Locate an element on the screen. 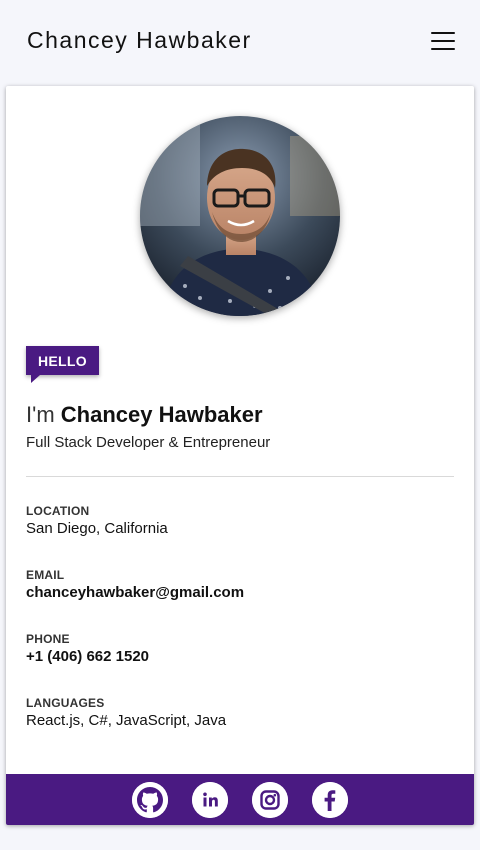 This screenshot has height=850, width=480. info-email: EMAIL chanceyhawbaker@gmail.com is located at coordinates (135, 584).